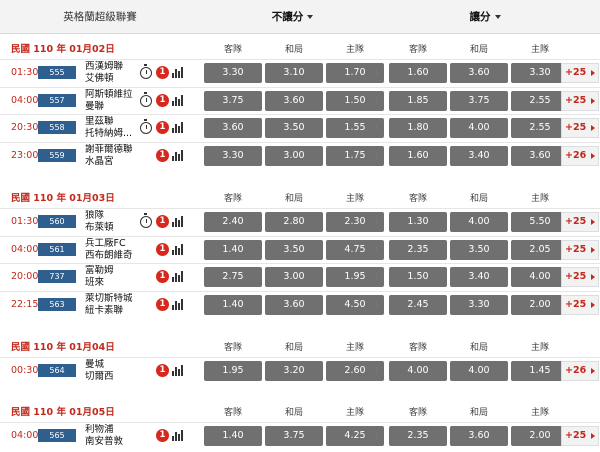 The image size is (600, 452). What do you see at coordinates (57, 72) in the screenshot?
I see `match-id-button: 555` at bounding box center [57, 72].